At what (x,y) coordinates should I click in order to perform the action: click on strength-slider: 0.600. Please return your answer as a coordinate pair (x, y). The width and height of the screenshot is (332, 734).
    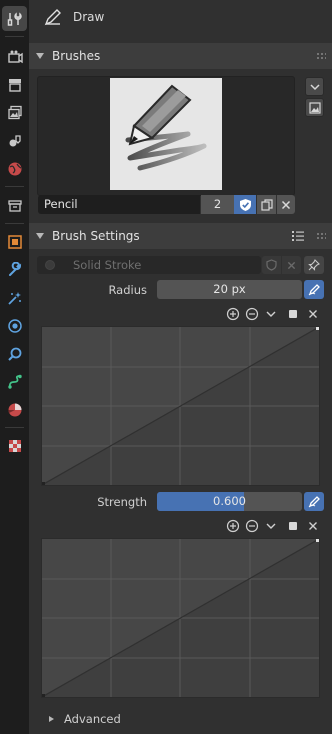
    Looking at the image, I should click on (229, 501).